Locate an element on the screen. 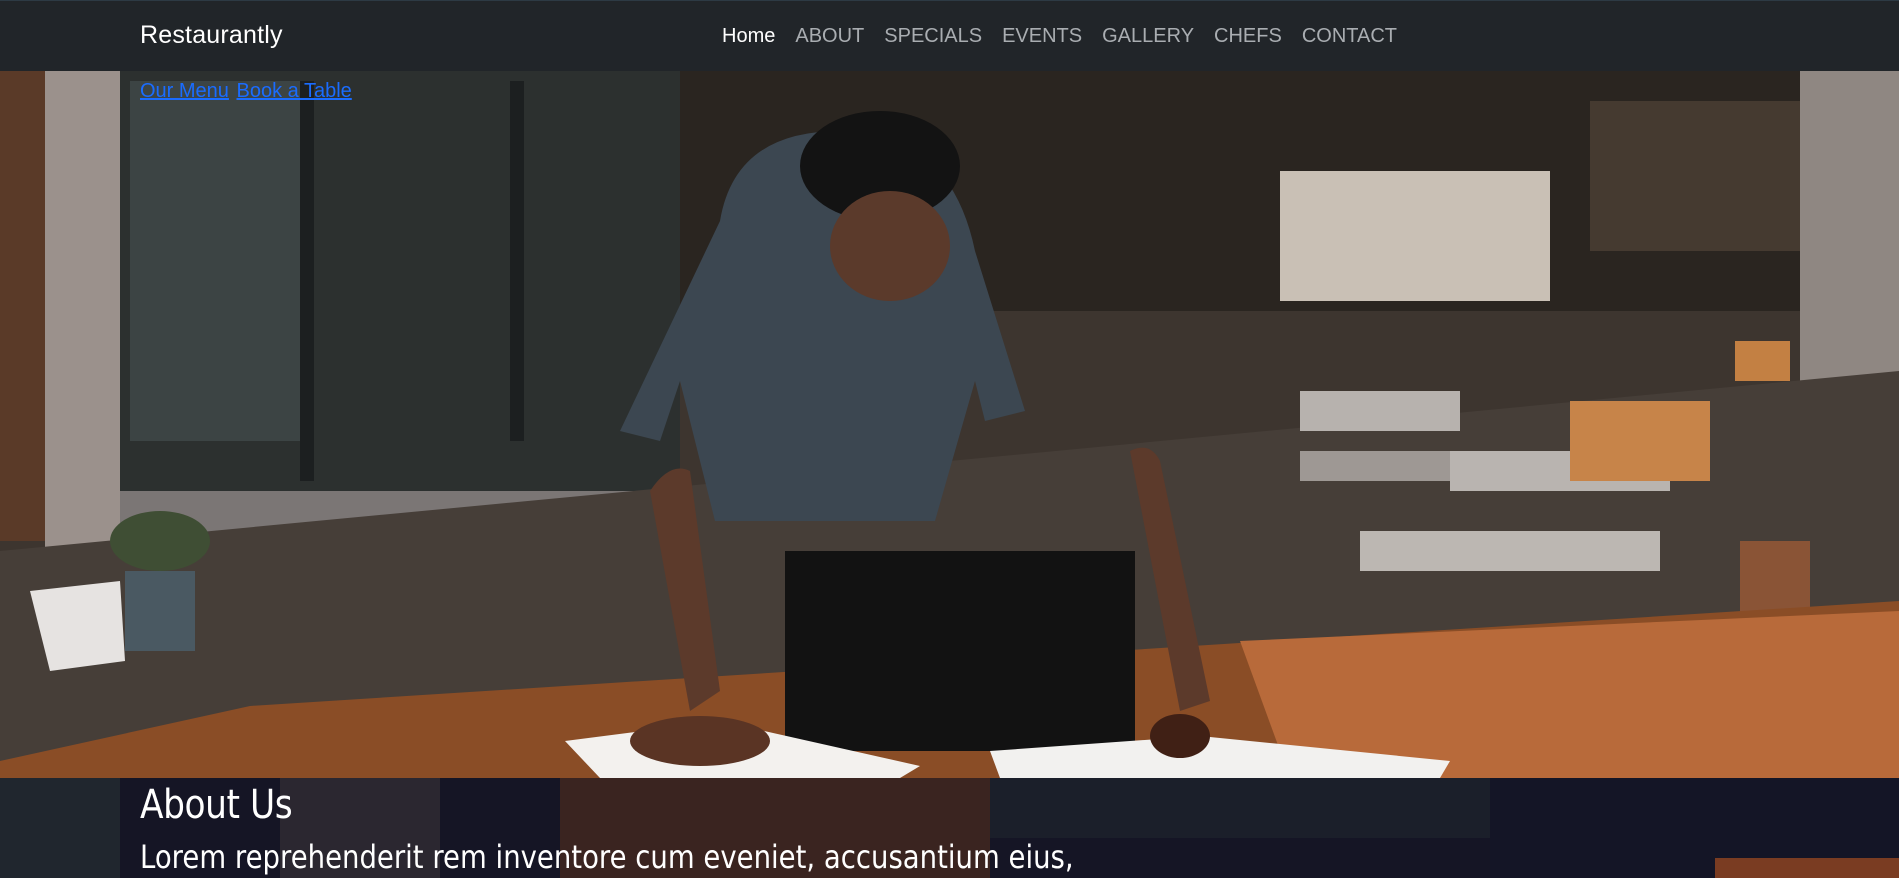 The image size is (1899, 878). hero-cta-links: Our Menu Book a Table is located at coordinates (247, 91).